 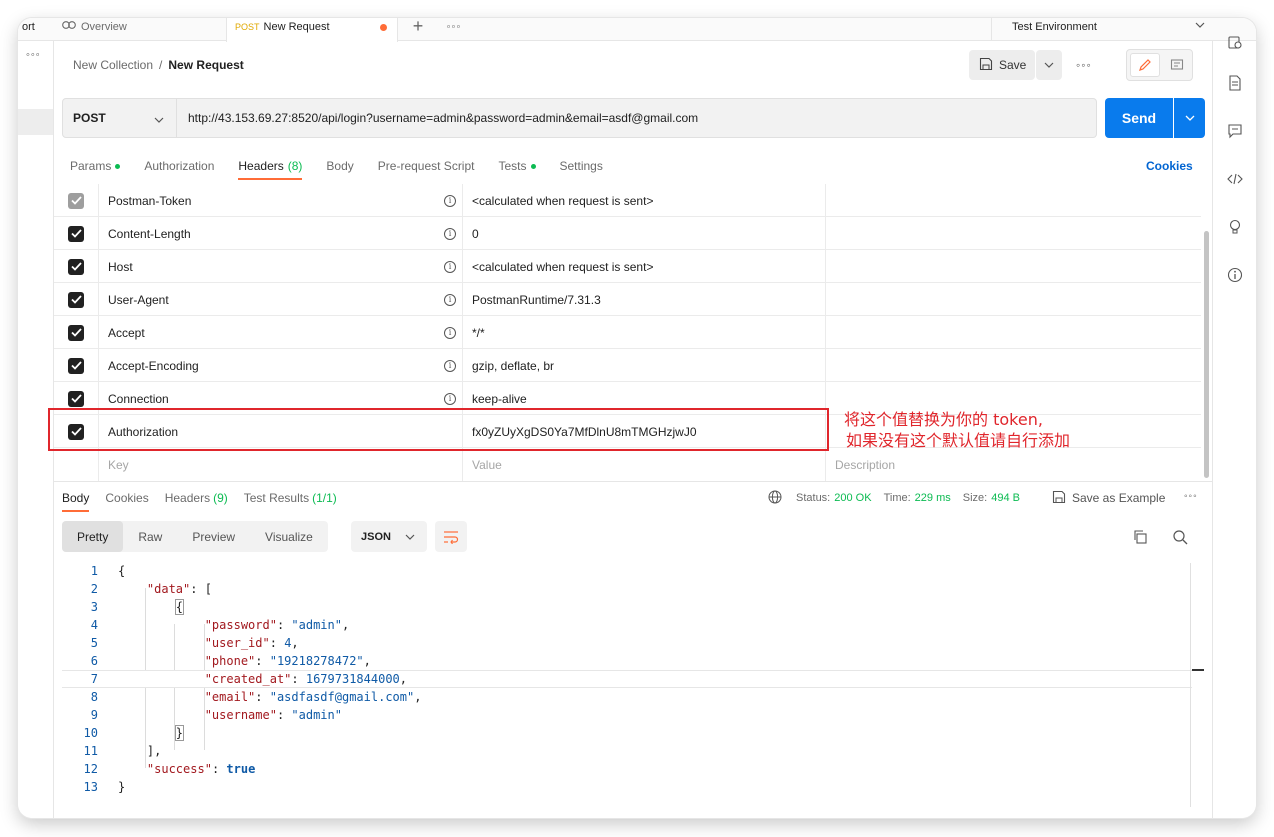 What do you see at coordinates (213, 536) in the screenshot?
I see `view-mode-preview: Preview` at bounding box center [213, 536].